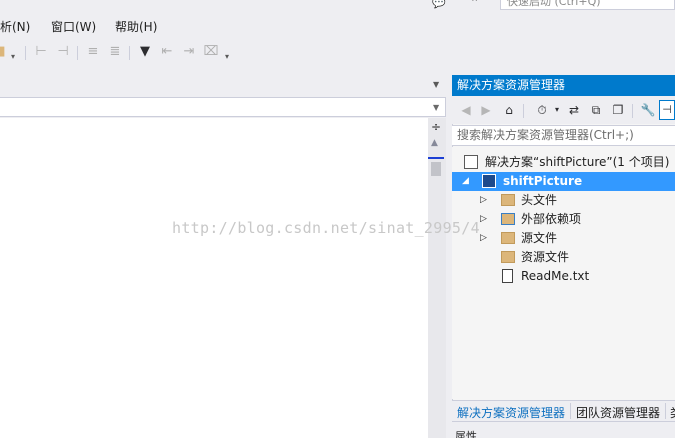 Image resolution: width=675 pixels, height=438 pixels. I want to click on tool-window-tabs: 解决方案资源管理器 团队资源管理器 类, so click(563, 410).